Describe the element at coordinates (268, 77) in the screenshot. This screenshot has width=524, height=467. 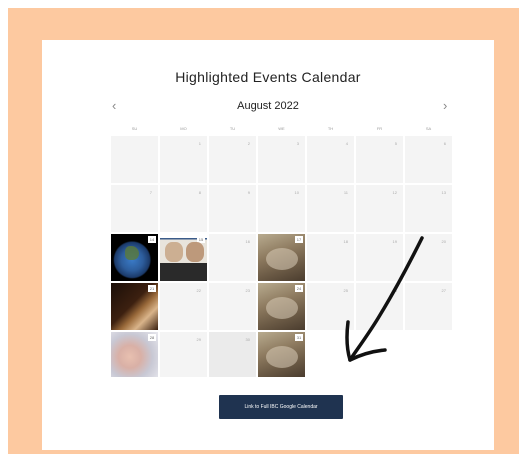
I see `calendar-title: Highlighted Events Calendar` at that location.